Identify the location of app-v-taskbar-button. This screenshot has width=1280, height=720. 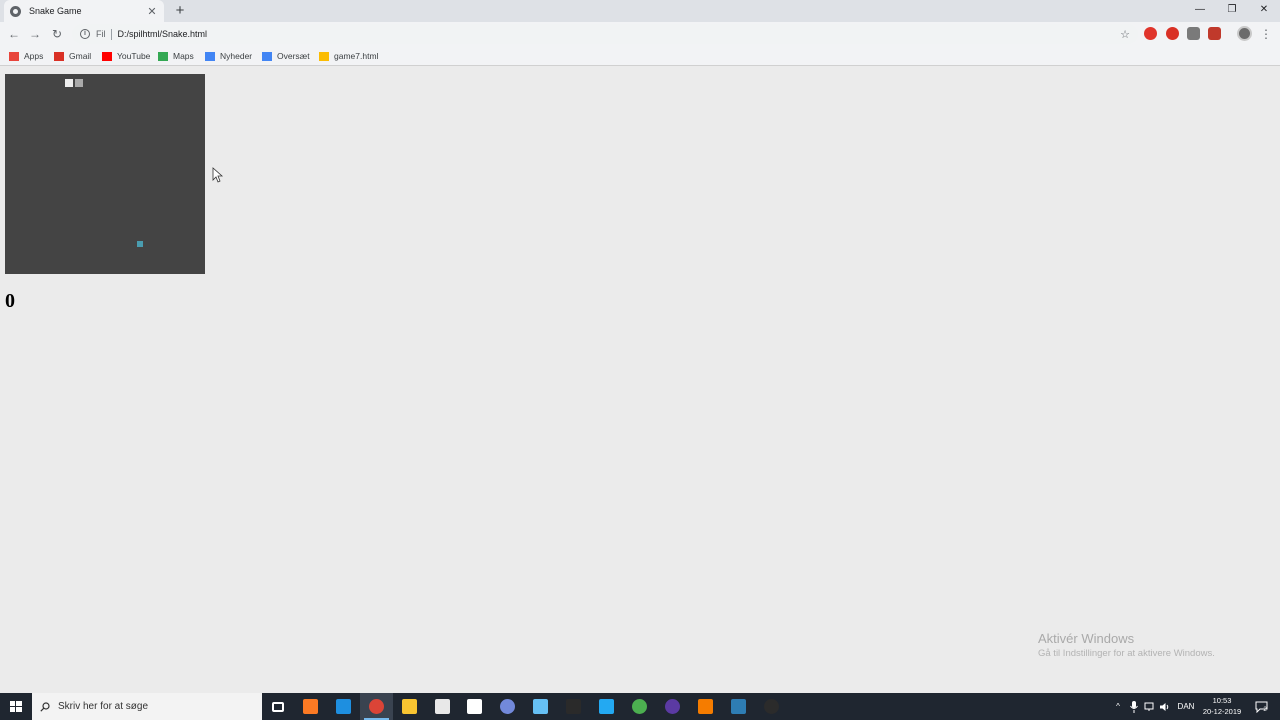
(738, 706).